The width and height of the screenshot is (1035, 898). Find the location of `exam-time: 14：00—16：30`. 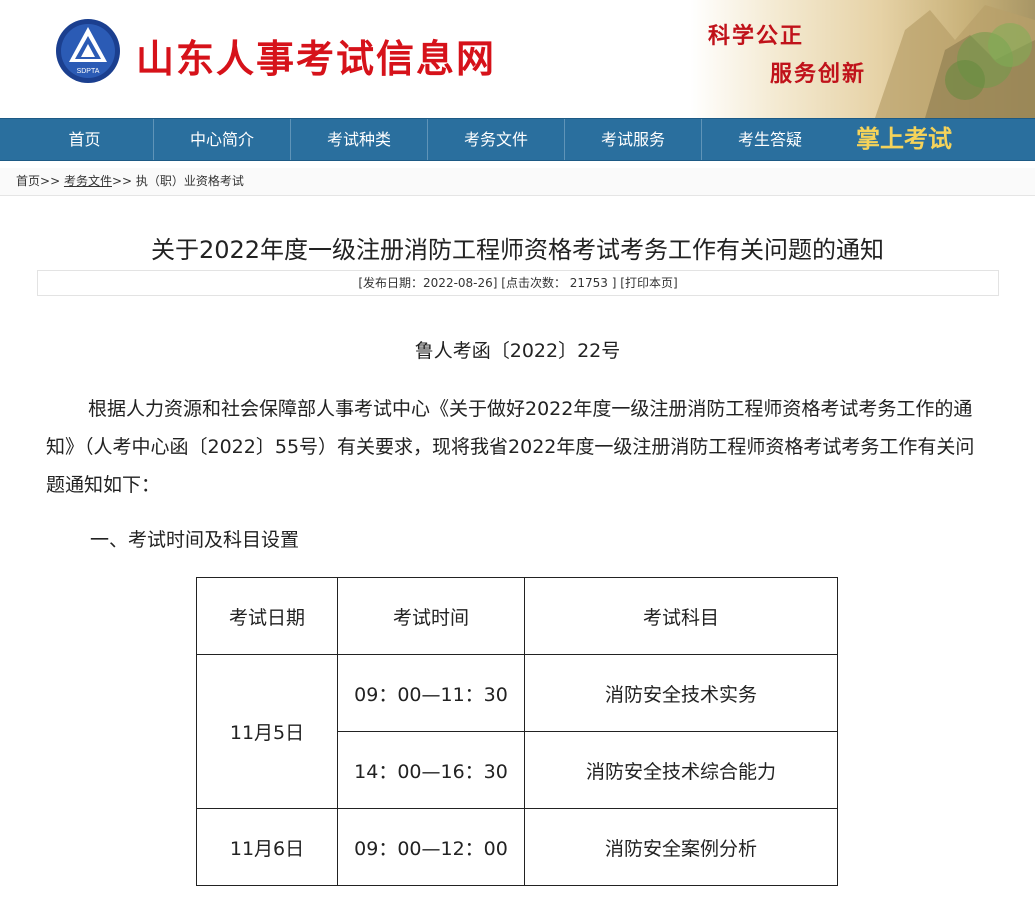

exam-time: 14：00—16：30 is located at coordinates (431, 770).